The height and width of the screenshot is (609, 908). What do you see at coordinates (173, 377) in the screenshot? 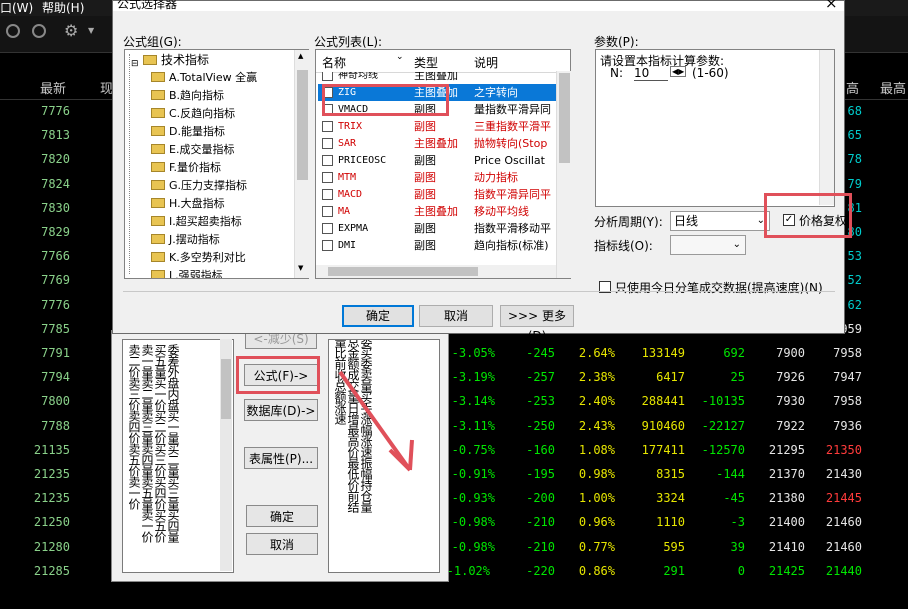
I see `column-option: 外盘` at bounding box center [173, 377].